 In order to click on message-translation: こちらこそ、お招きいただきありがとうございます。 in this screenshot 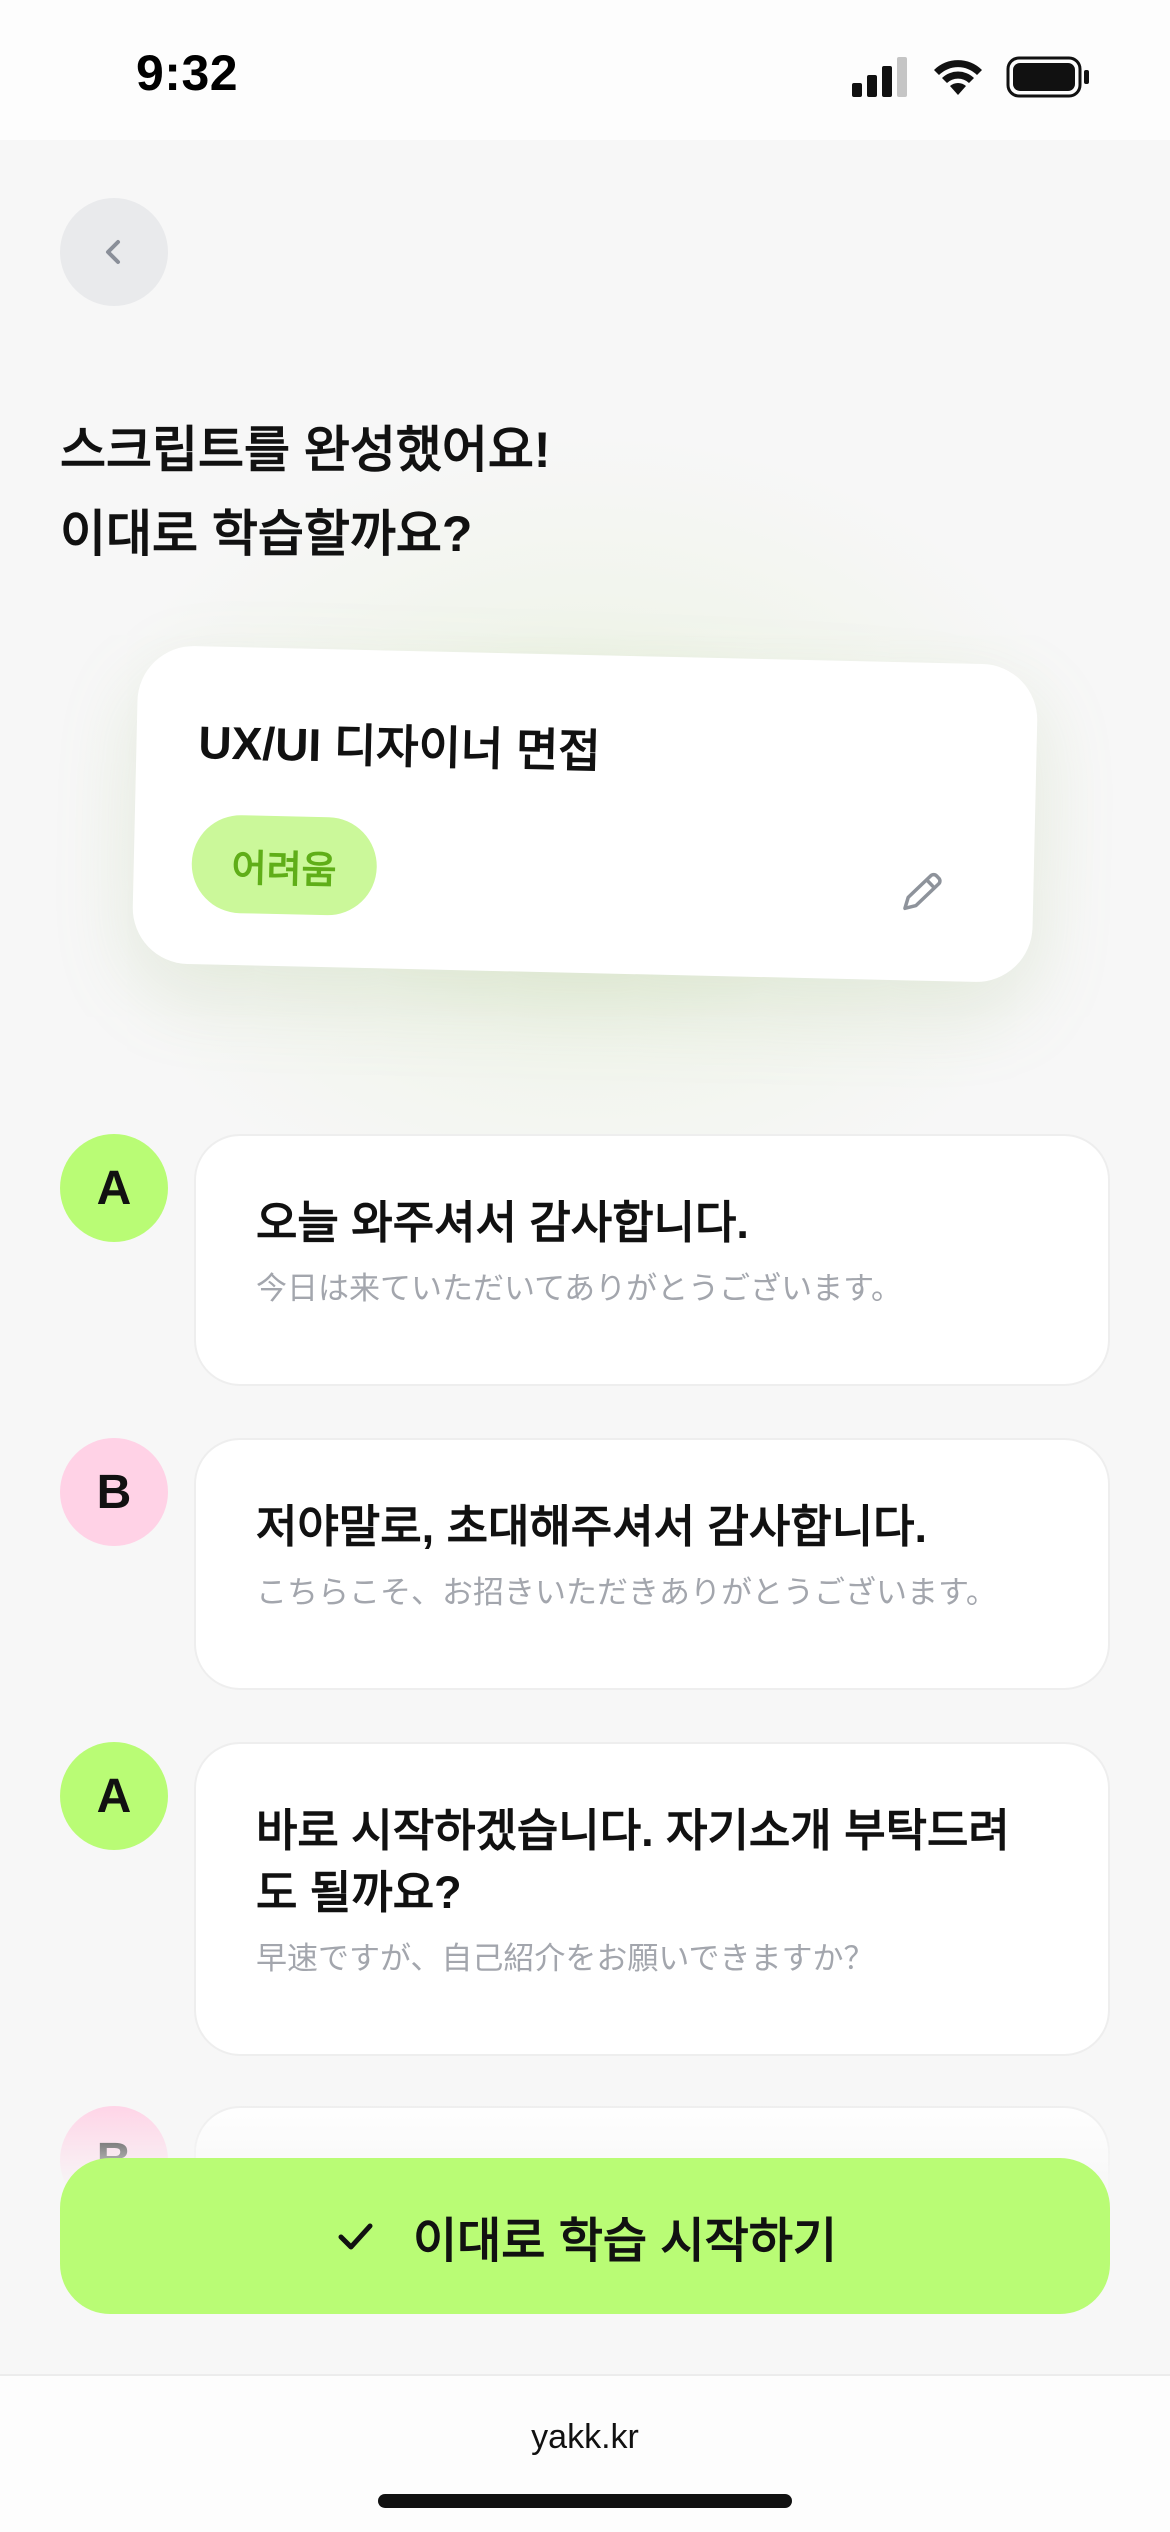, I will do `click(626, 1592)`.